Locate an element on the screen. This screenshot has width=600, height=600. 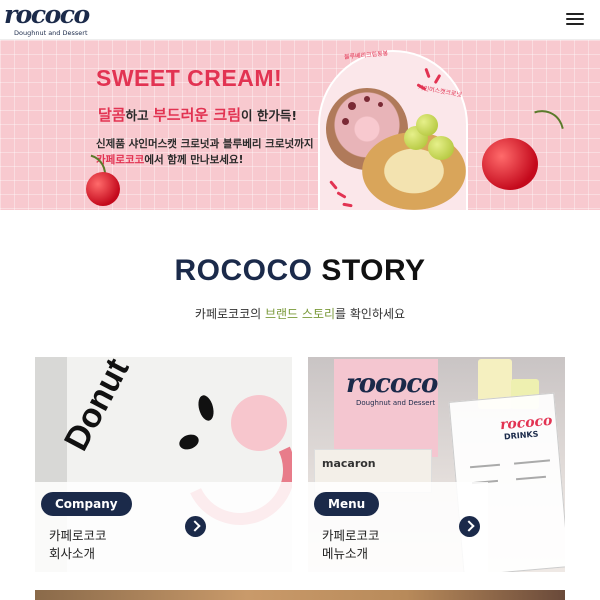
story-subtitle: 카페로코코의 브랜드 스토리를 확인하세요 is located at coordinates (300, 313).